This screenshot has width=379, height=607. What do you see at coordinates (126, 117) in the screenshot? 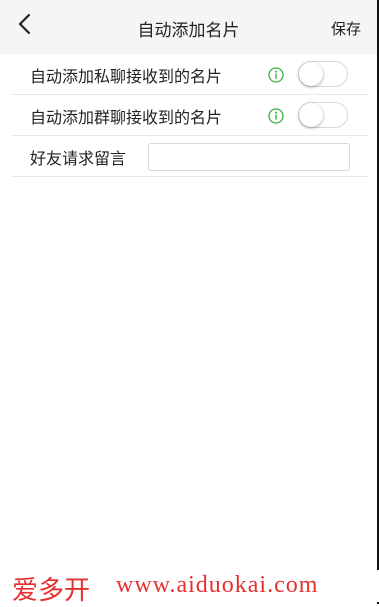
I see `group-chat-label: 自动添加群聊接收到的名片` at bounding box center [126, 117].